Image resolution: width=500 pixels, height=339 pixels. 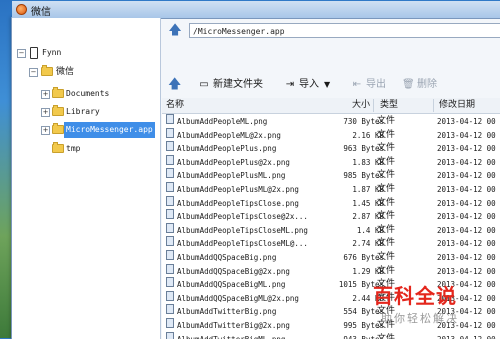 I want to click on chevron-down-icon: ▼, so click(x=327, y=84).